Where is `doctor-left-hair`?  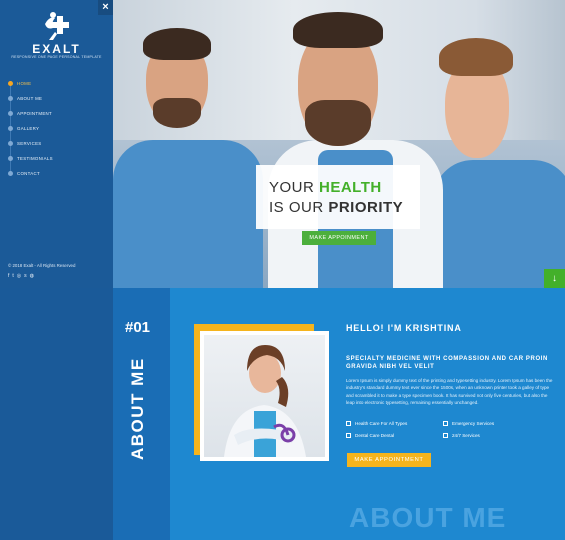
doctor-left-hair is located at coordinates (177, 44).